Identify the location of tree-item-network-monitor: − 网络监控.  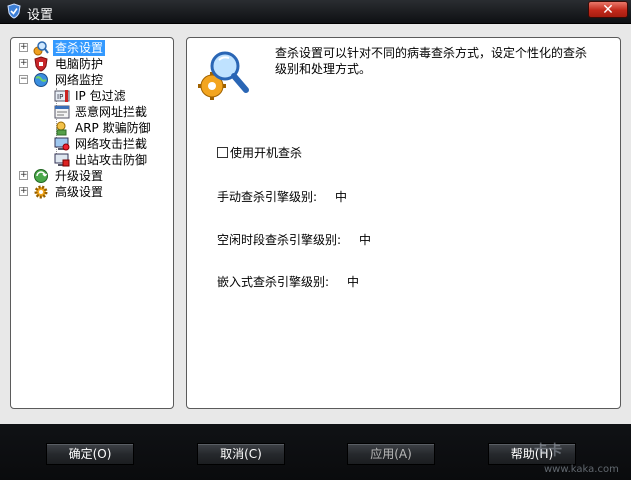
(92, 80).